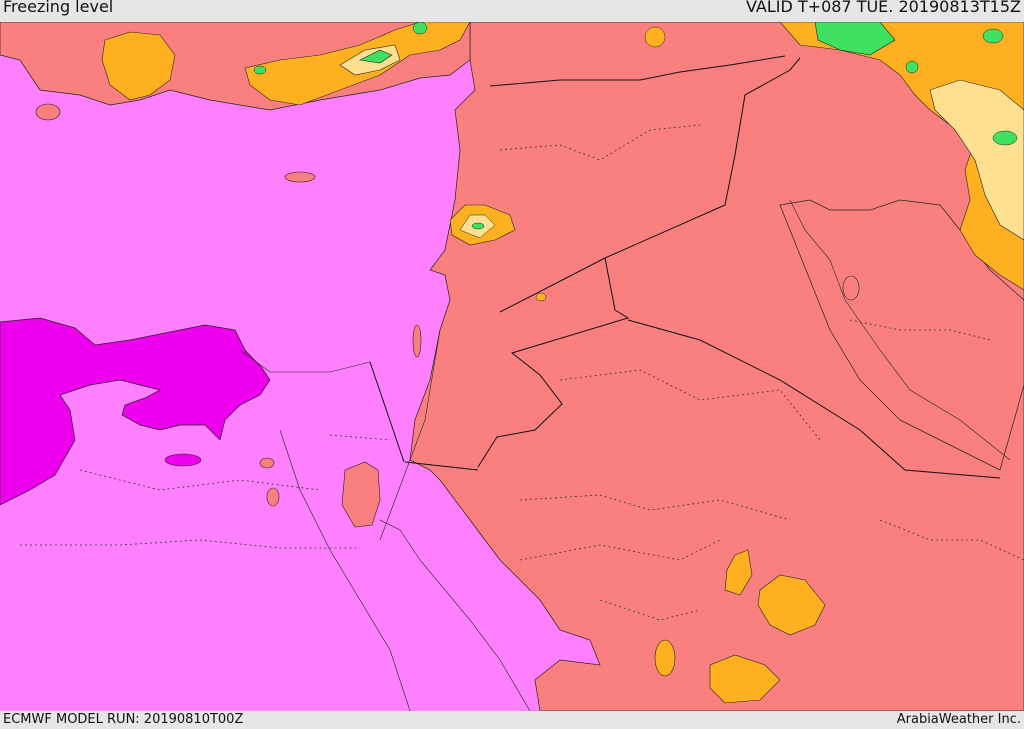 The width and height of the screenshot is (1024, 729). I want to click on credit: ArabiaWeather Inc., so click(958, 719).